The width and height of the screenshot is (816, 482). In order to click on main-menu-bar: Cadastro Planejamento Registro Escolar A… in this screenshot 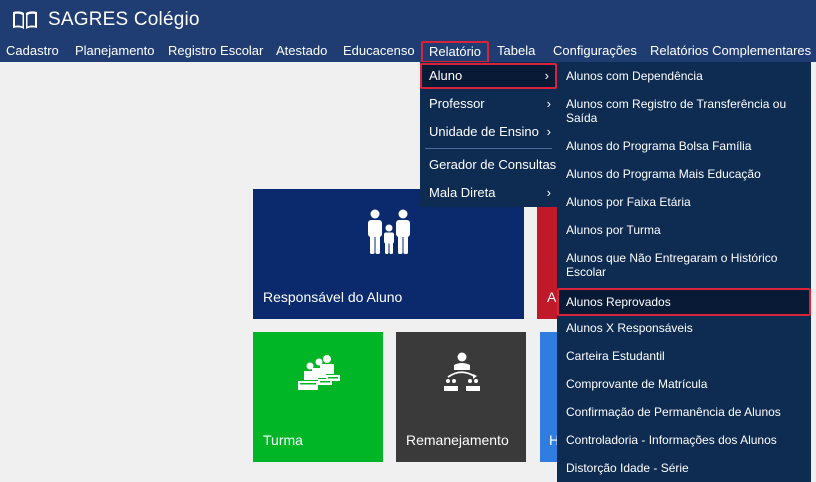, I will do `click(408, 51)`.